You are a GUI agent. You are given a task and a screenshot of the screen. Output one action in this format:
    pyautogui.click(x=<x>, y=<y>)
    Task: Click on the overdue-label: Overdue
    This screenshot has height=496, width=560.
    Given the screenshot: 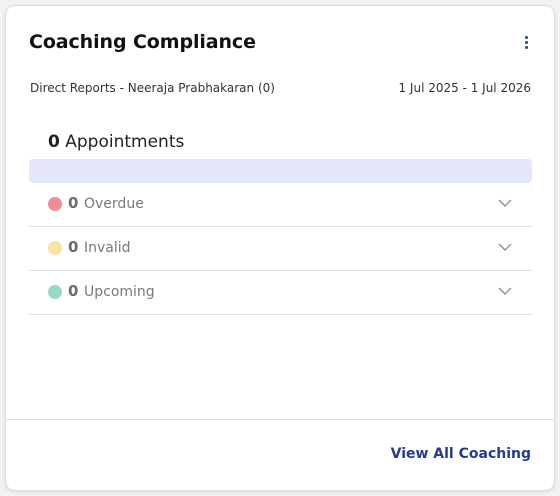 What is the action you would take?
    pyautogui.click(x=114, y=204)
    